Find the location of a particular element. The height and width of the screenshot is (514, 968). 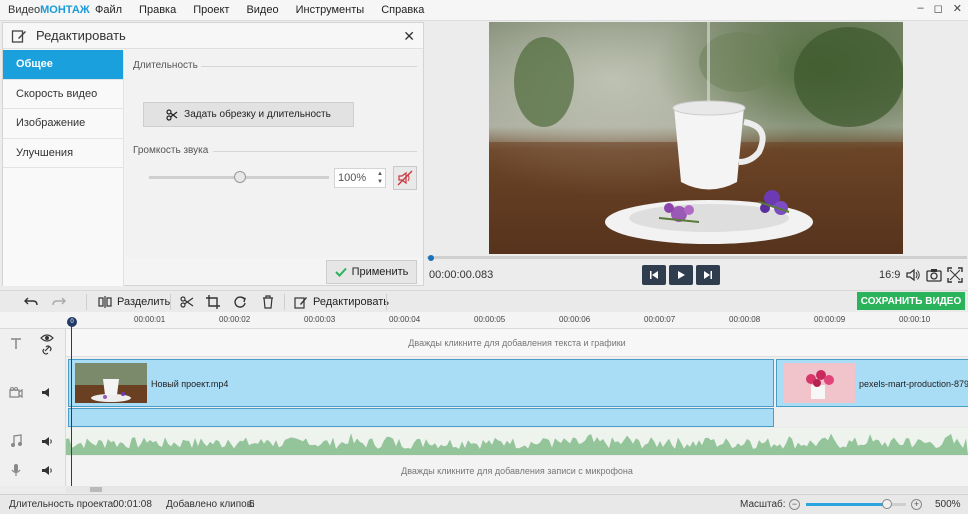

maximize-button: ◻ is located at coordinates (938, 8).